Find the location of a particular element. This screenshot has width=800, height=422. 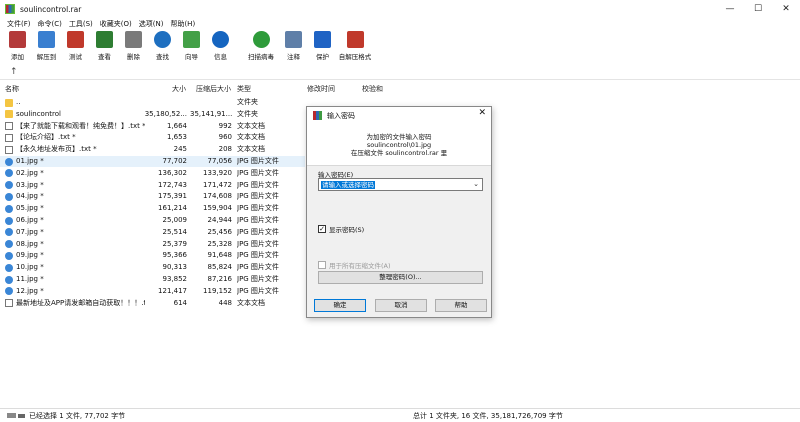

toolbar-button-5: 查找 is located at coordinates (162, 48).